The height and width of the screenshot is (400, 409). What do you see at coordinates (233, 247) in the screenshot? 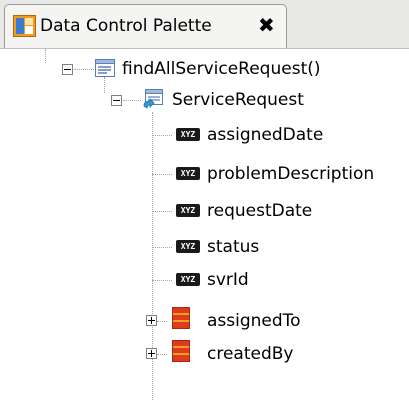
I see `tree-node-attribute: status` at bounding box center [233, 247].